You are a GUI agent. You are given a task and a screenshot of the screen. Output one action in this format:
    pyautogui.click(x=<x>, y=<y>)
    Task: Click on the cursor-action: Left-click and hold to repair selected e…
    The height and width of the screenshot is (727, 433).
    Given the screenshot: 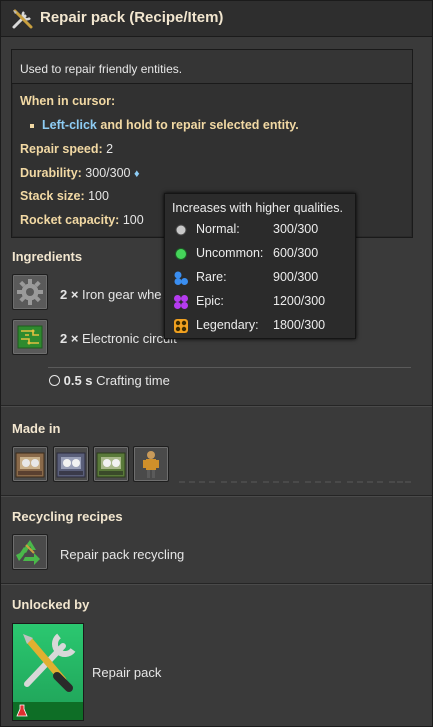 What is the action you would take?
    pyautogui.click(x=170, y=125)
    